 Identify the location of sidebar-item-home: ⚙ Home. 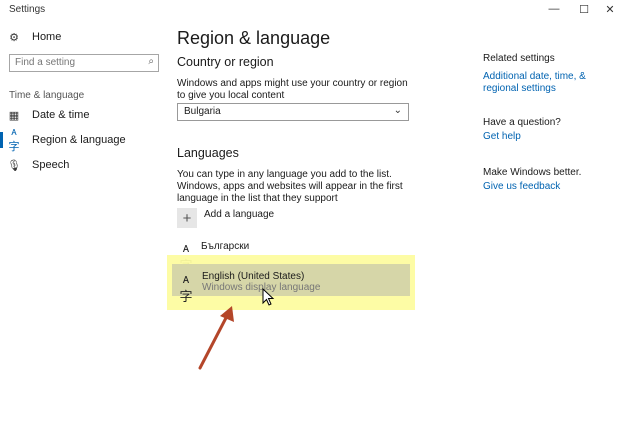
(84, 37).